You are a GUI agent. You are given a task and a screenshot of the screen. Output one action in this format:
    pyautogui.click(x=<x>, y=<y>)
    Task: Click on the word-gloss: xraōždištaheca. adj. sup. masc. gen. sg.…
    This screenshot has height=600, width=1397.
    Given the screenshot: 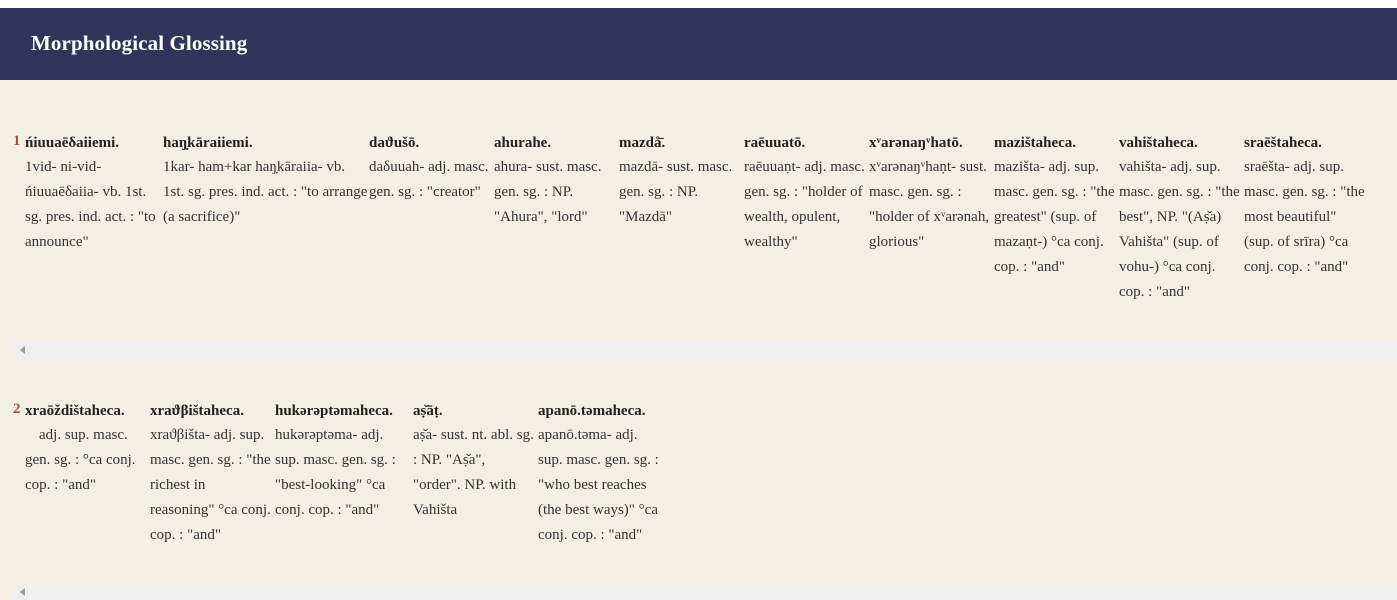 What is the action you would take?
    pyautogui.click(x=87, y=449)
    